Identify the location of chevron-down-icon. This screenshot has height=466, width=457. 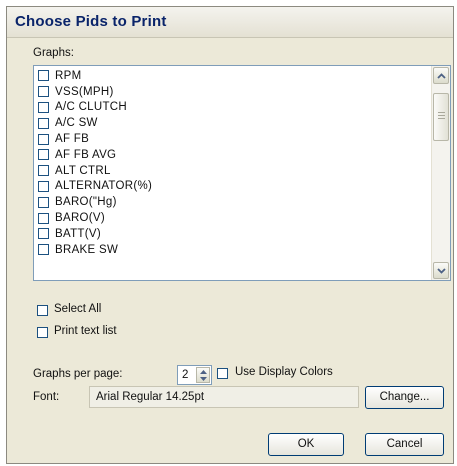
(441, 270).